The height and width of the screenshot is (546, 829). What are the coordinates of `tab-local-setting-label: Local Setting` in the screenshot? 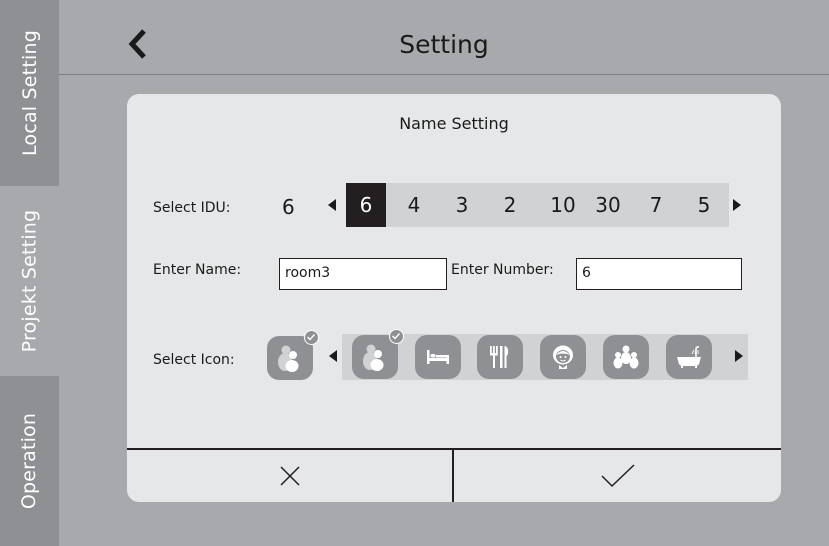 It's located at (29, 93).